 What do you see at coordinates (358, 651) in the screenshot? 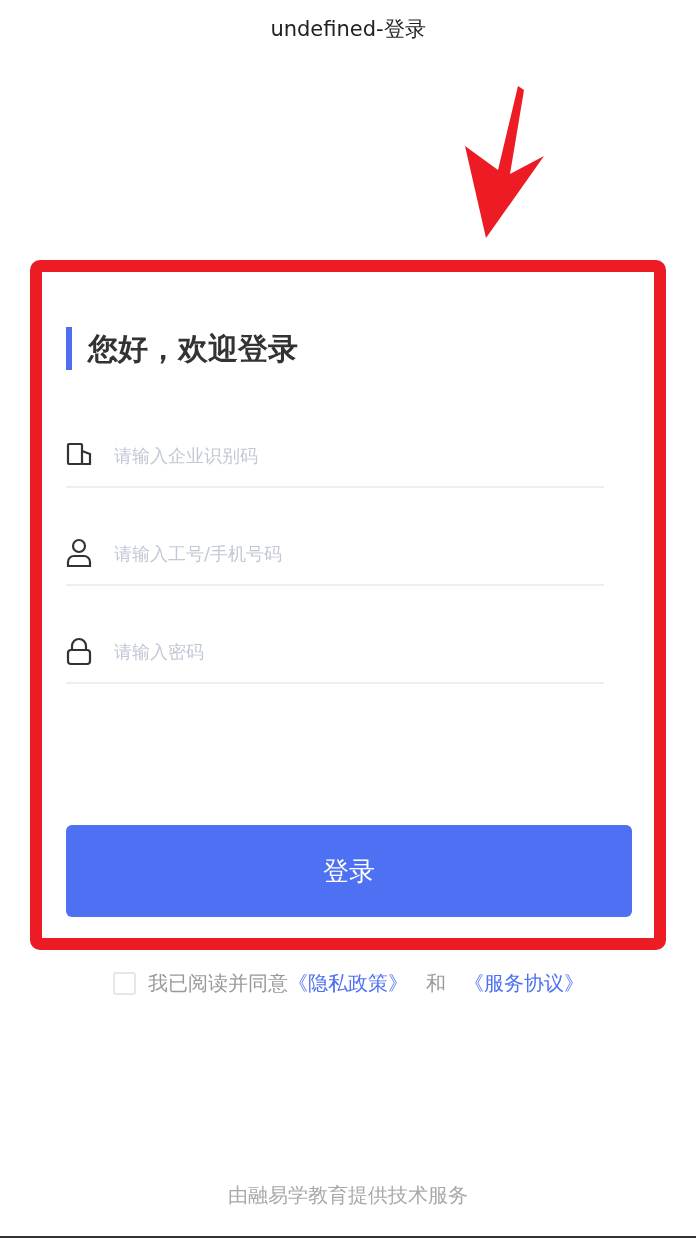
I see `input-field: 请输入密码` at bounding box center [358, 651].